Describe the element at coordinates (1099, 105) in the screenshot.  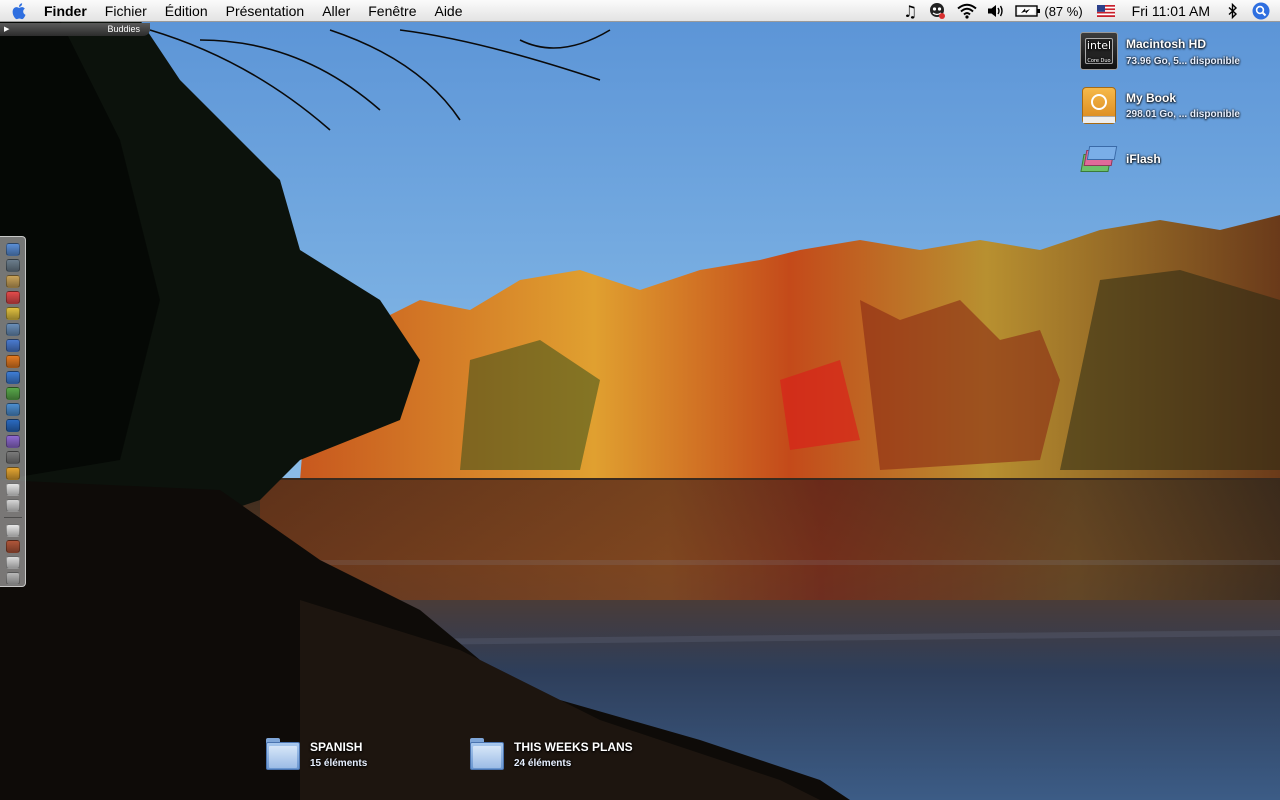
I see `external-drive-icon` at that location.